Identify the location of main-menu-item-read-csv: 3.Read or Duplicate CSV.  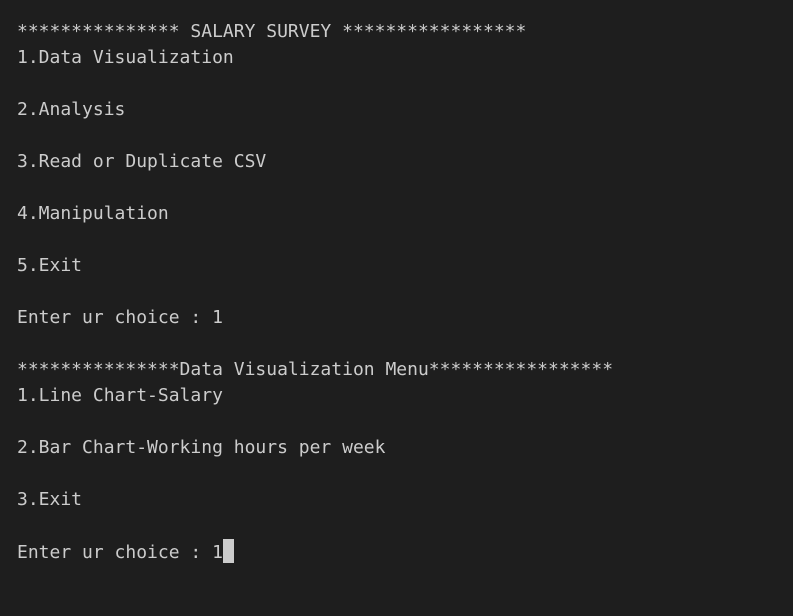
(142, 161).